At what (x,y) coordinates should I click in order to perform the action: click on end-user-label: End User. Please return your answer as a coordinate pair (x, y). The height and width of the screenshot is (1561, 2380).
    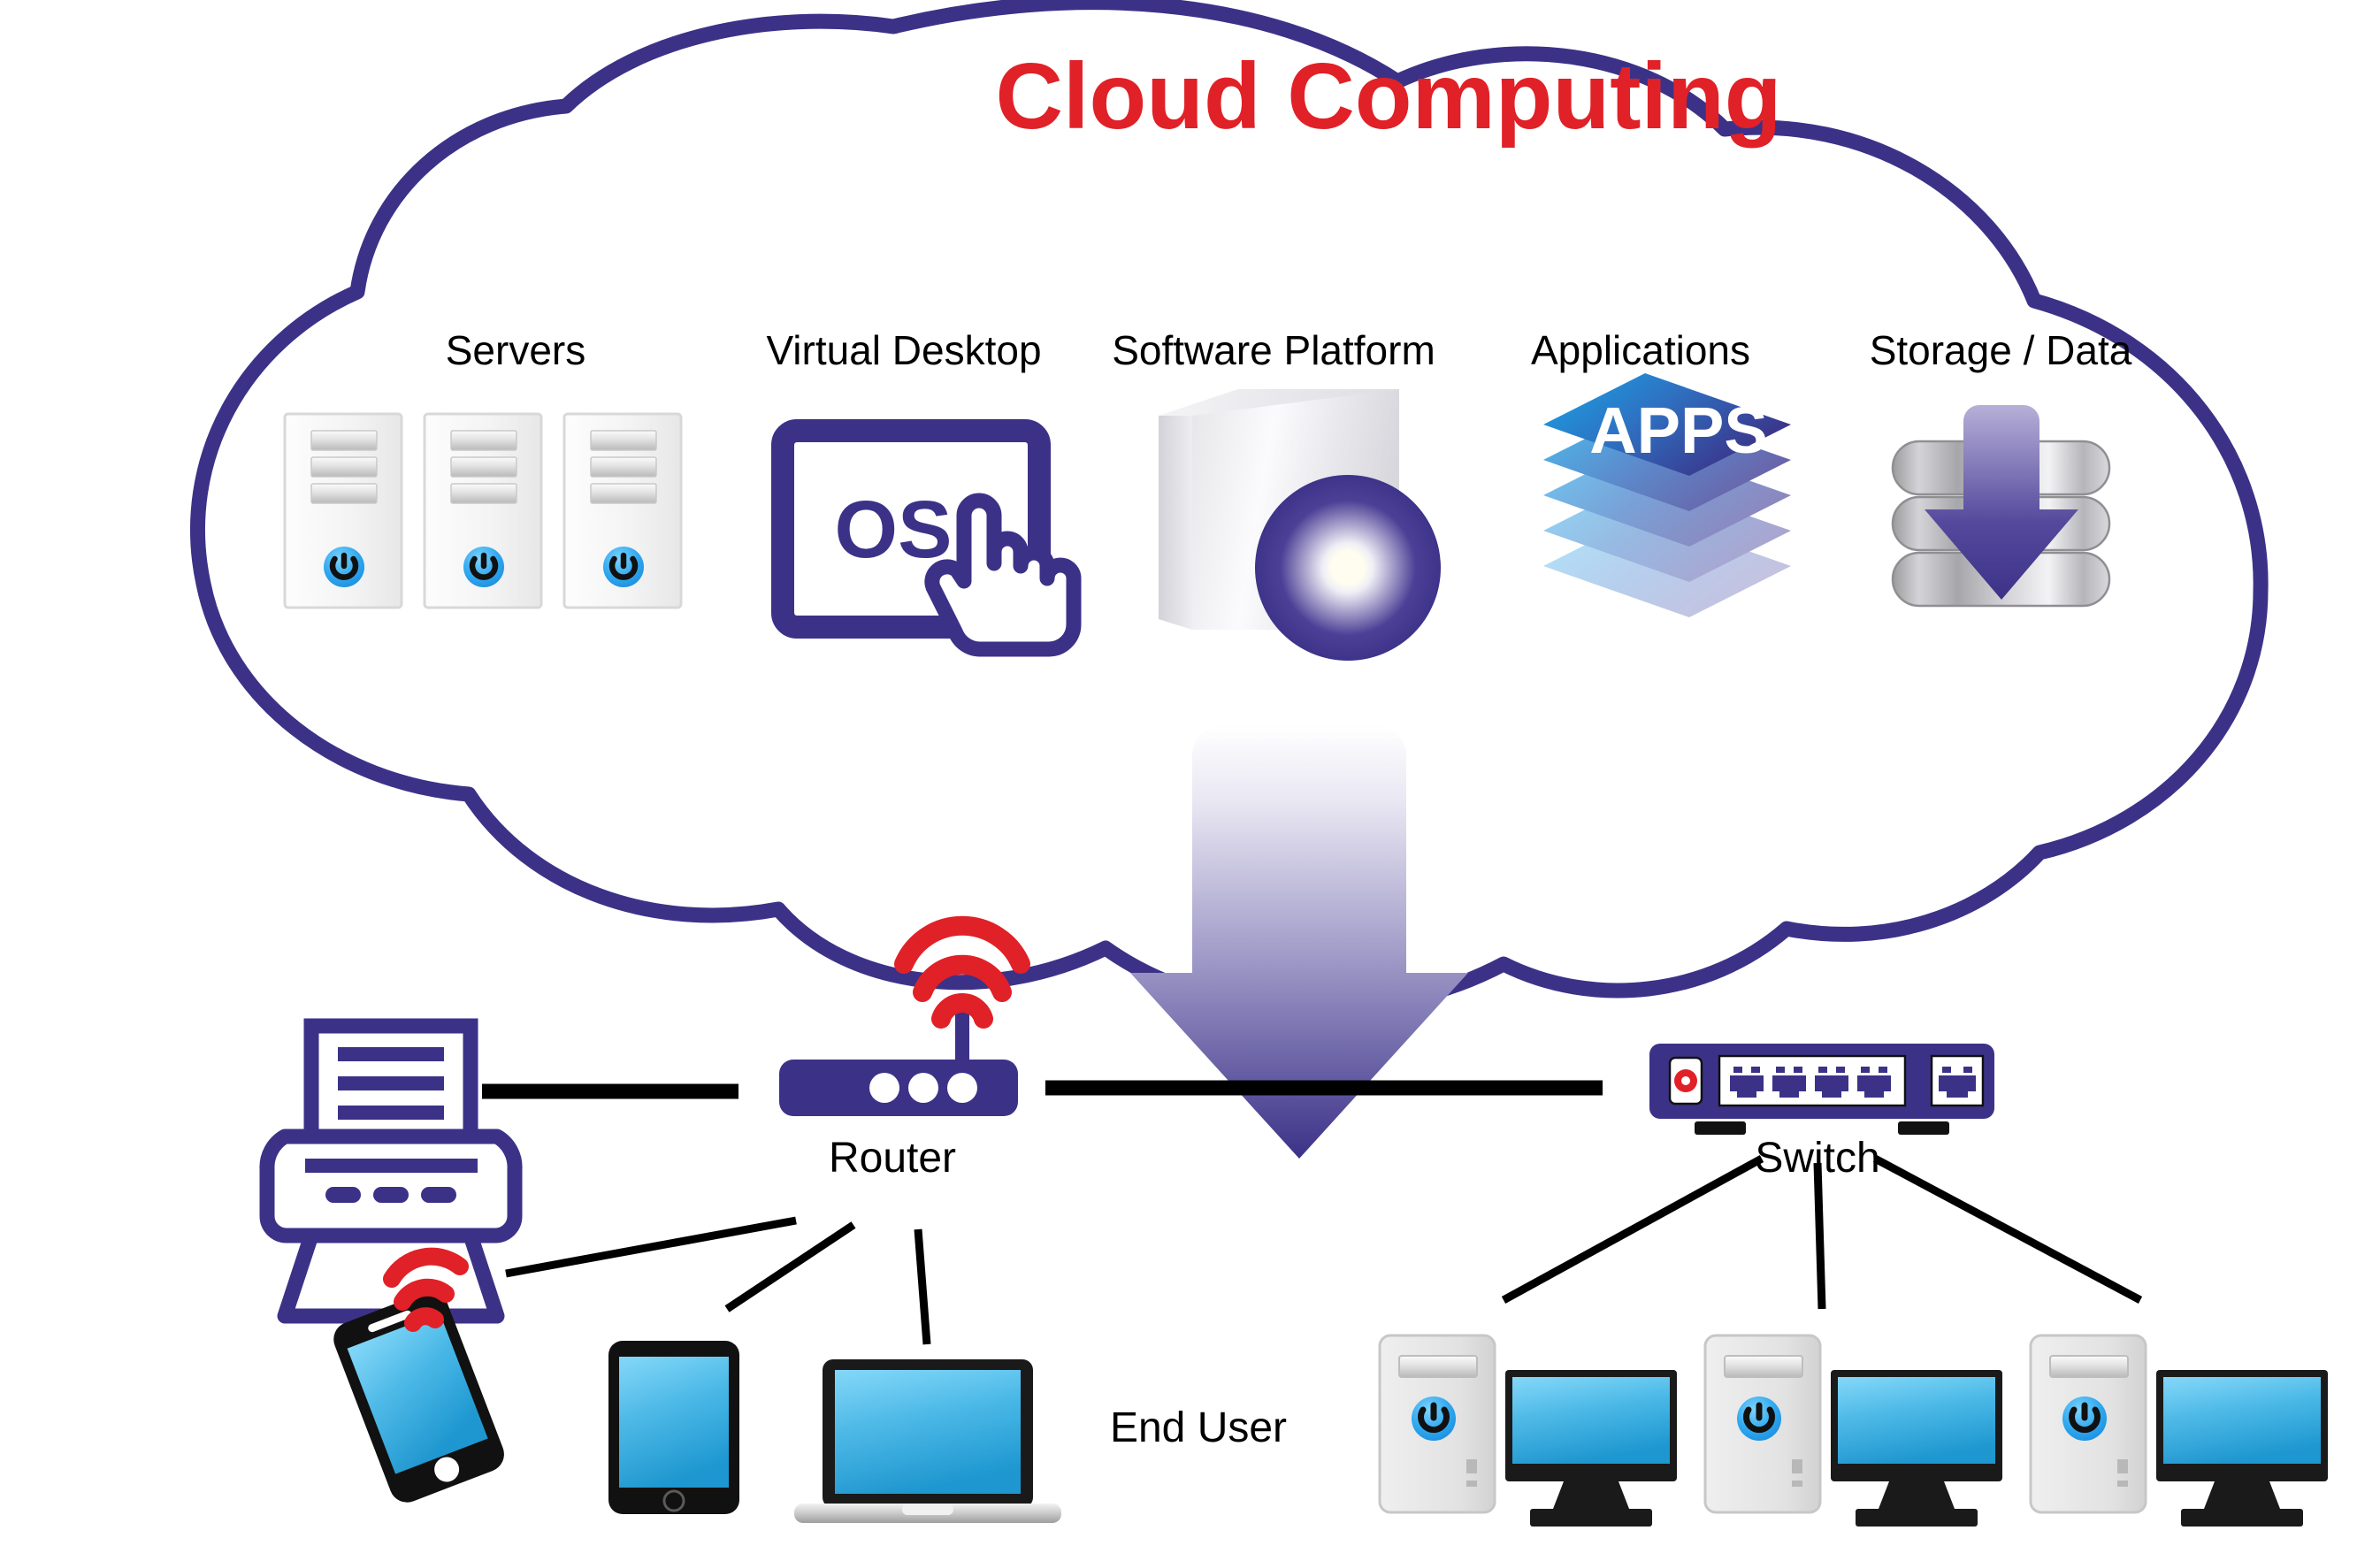
    Looking at the image, I should click on (1198, 1427).